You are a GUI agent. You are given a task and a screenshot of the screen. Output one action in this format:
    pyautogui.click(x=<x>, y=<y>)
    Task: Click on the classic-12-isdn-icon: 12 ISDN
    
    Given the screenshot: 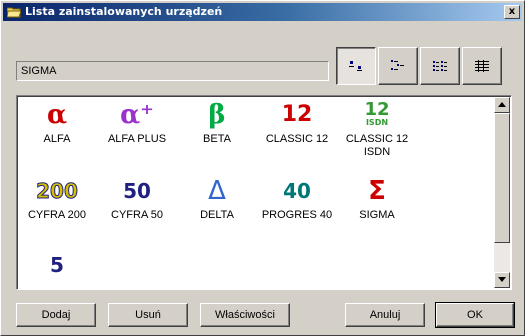 What is the action you would take?
    pyautogui.click(x=377, y=115)
    